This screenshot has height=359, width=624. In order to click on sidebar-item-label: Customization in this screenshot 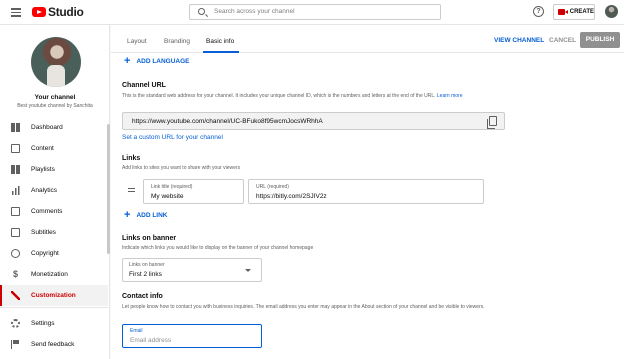, I will do `click(53, 295)`.